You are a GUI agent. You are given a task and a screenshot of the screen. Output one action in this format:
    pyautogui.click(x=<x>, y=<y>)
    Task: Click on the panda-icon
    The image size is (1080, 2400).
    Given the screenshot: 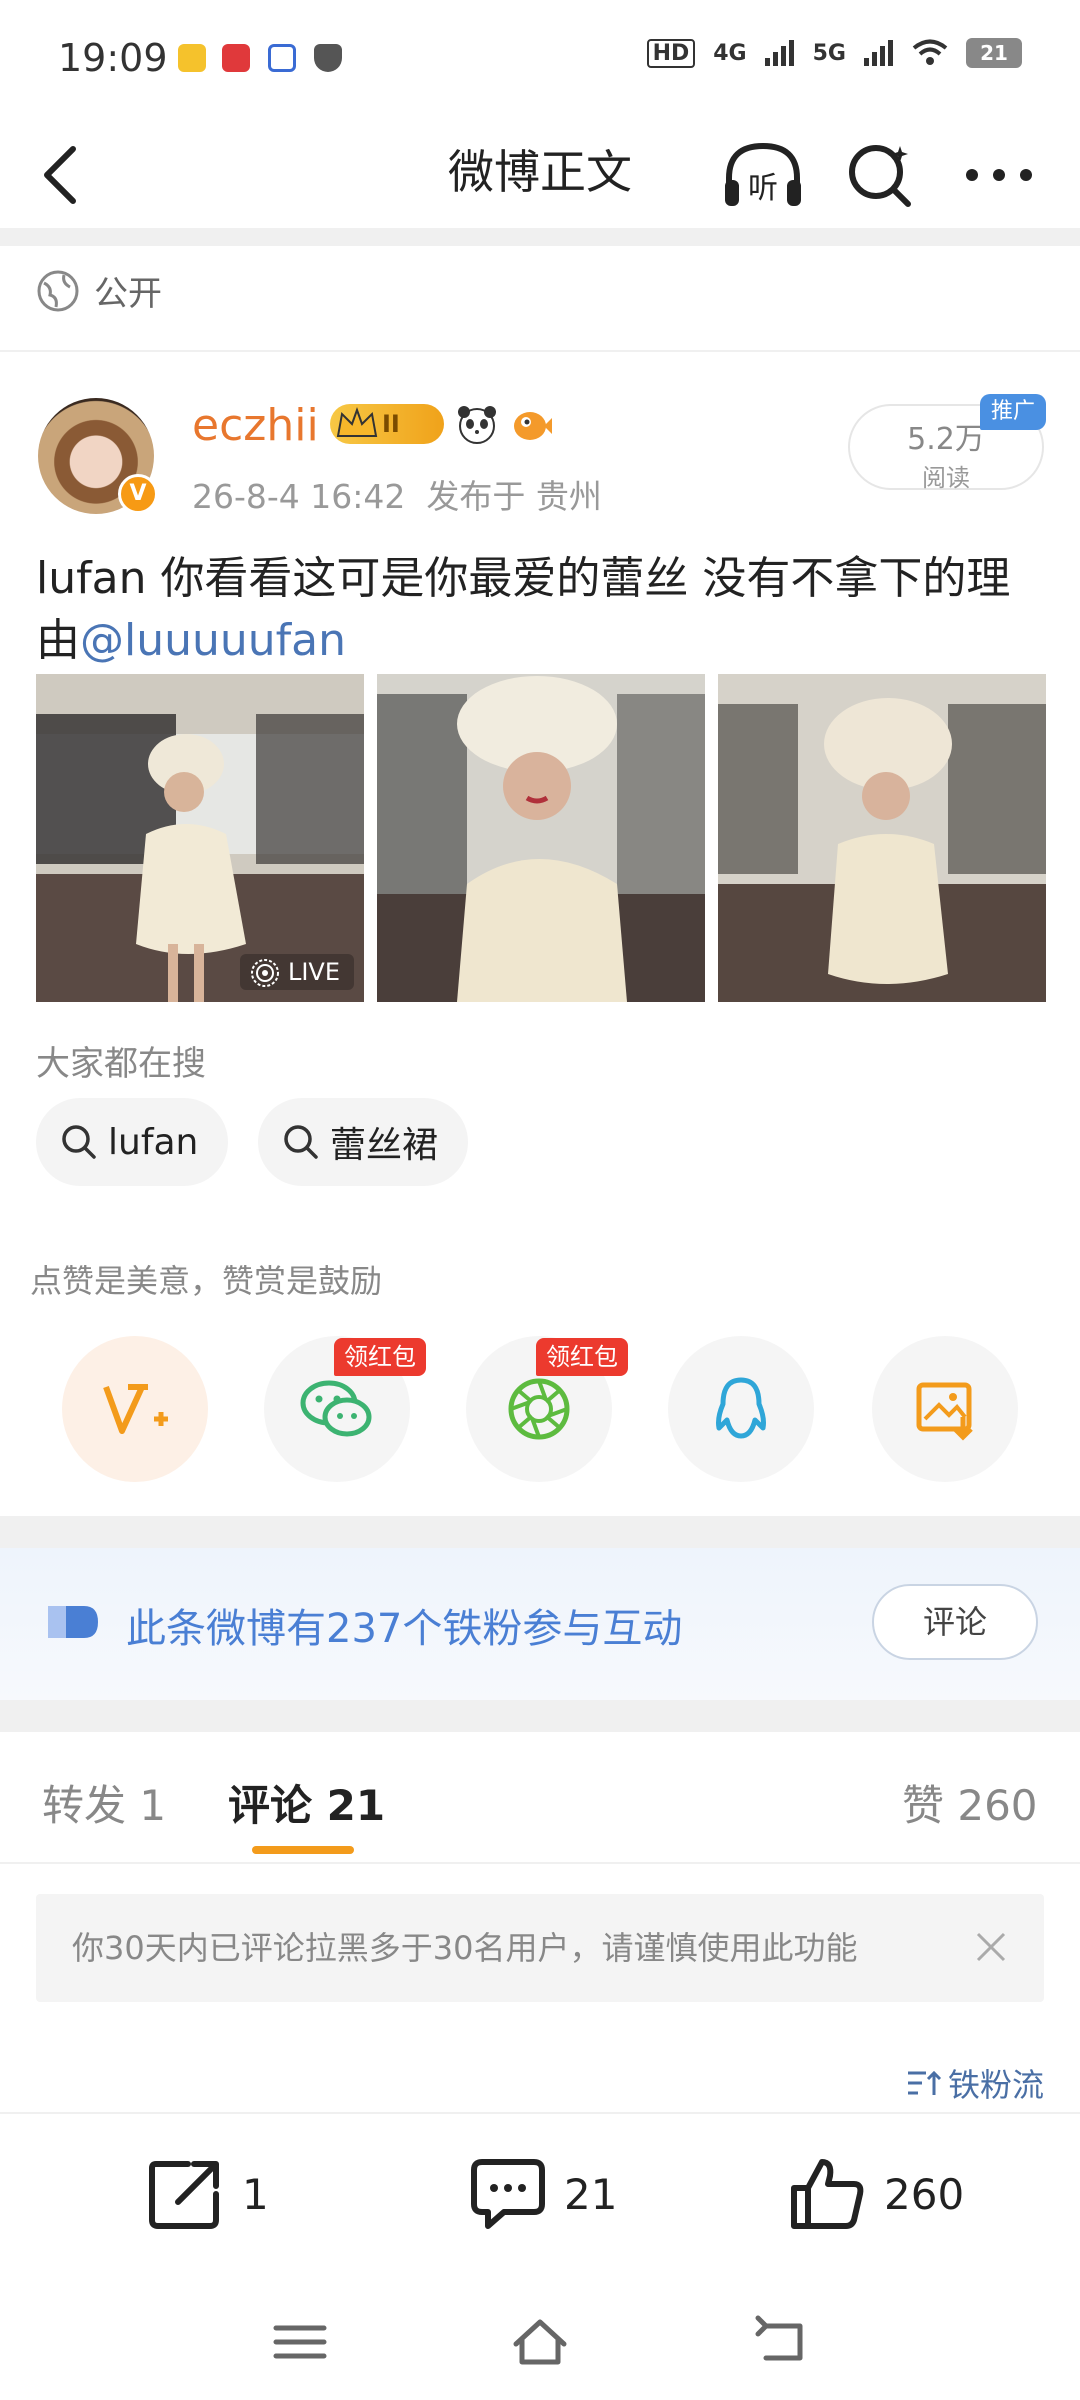 What is the action you would take?
    pyautogui.click(x=477, y=425)
    